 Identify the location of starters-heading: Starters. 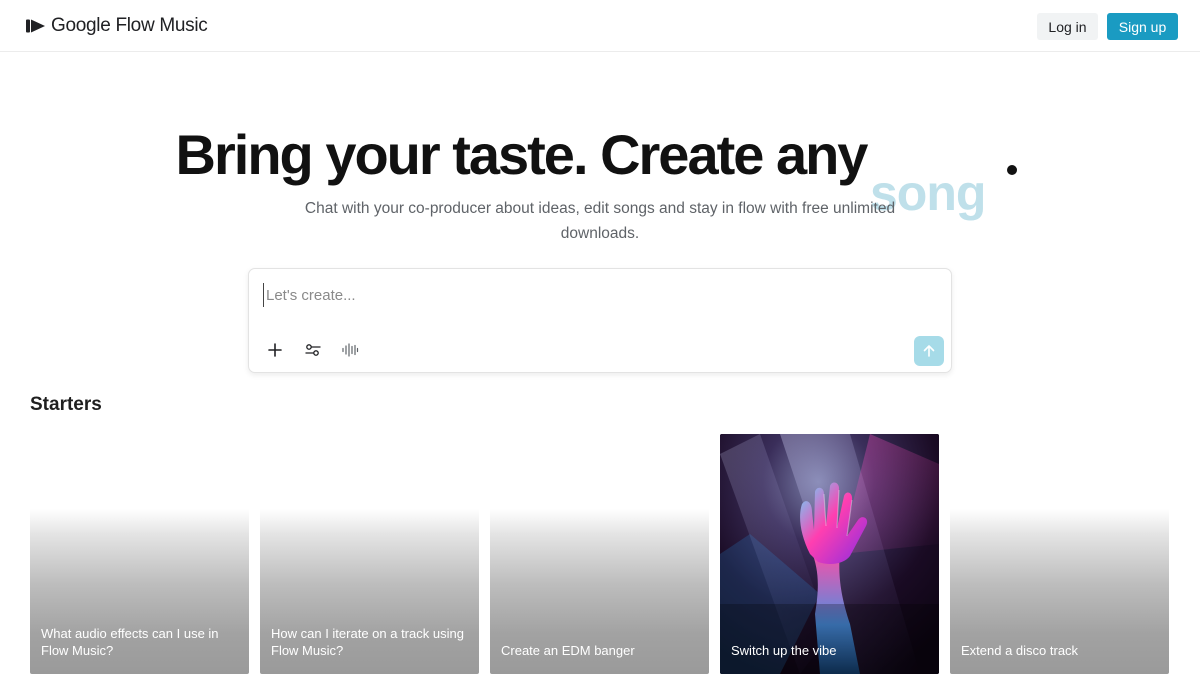
(66, 404).